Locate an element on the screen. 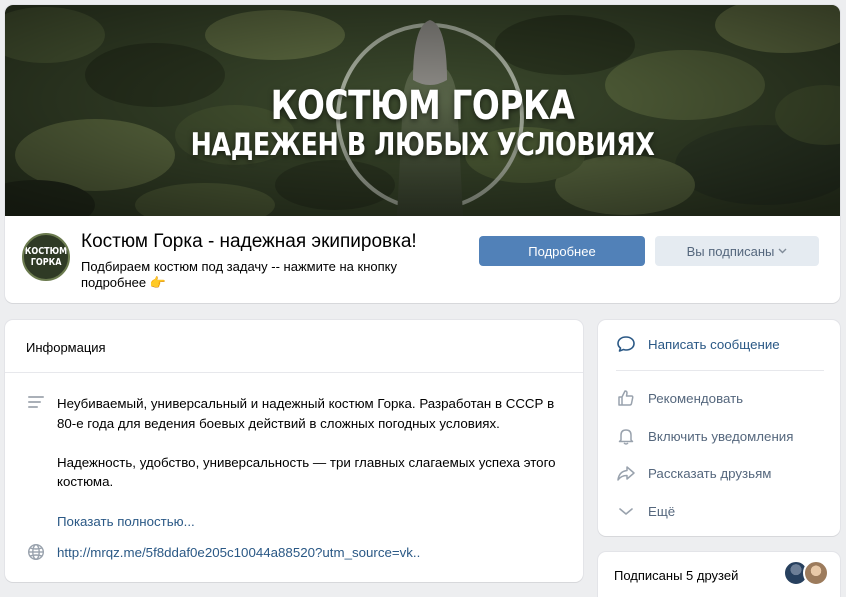 The width and height of the screenshot is (846, 597). write-message-label: Написать сообщение is located at coordinates (714, 344).